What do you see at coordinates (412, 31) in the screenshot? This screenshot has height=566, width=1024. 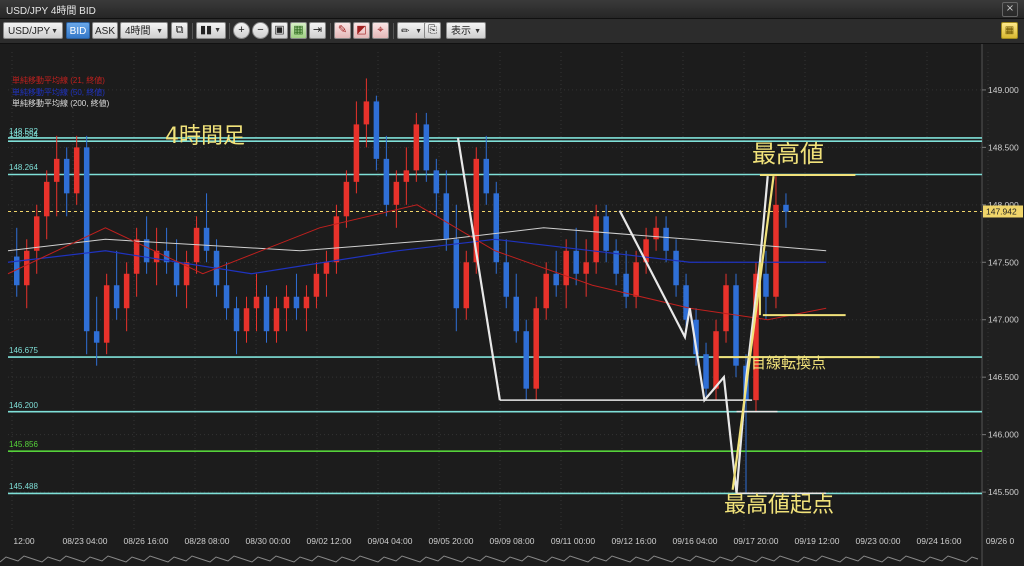 I see `pen-icon: ✏` at bounding box center [412, 31].